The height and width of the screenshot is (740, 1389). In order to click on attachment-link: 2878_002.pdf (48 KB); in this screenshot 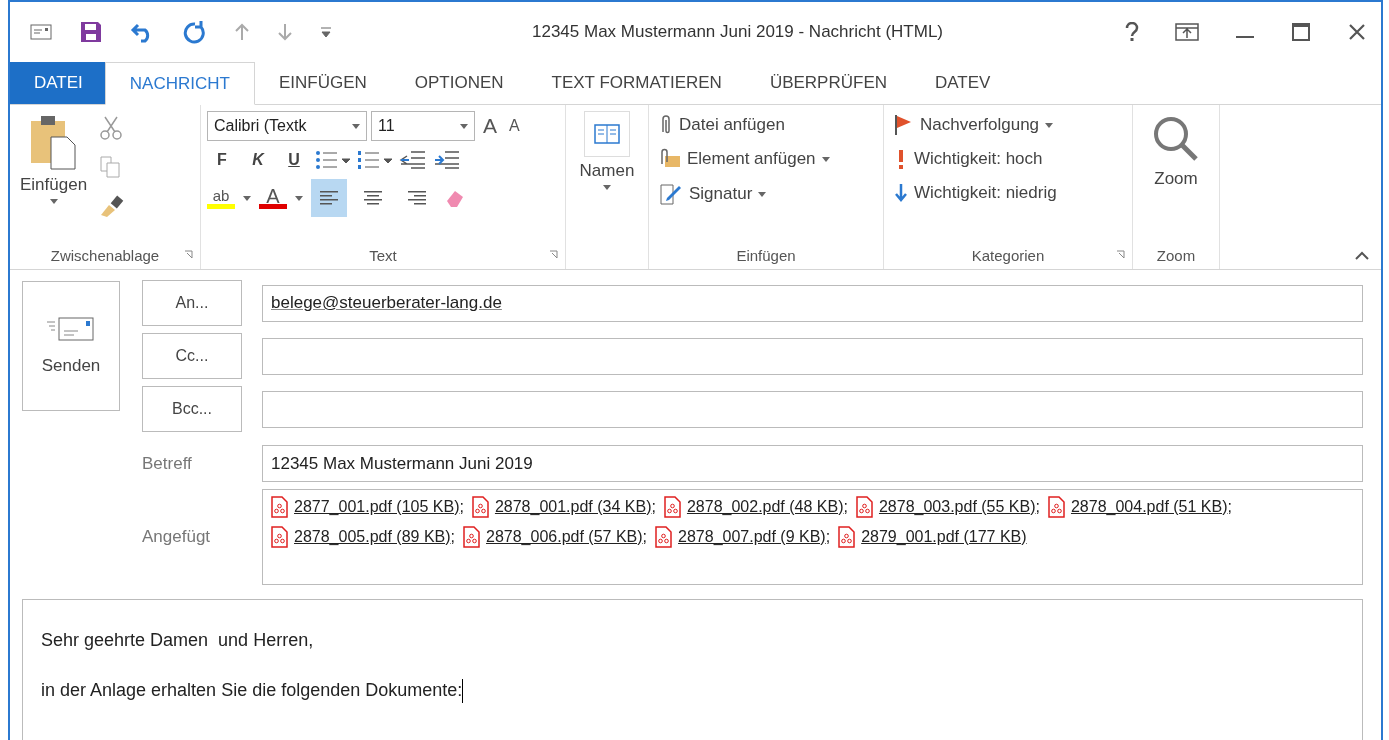, I will do `click(767, 507)`.